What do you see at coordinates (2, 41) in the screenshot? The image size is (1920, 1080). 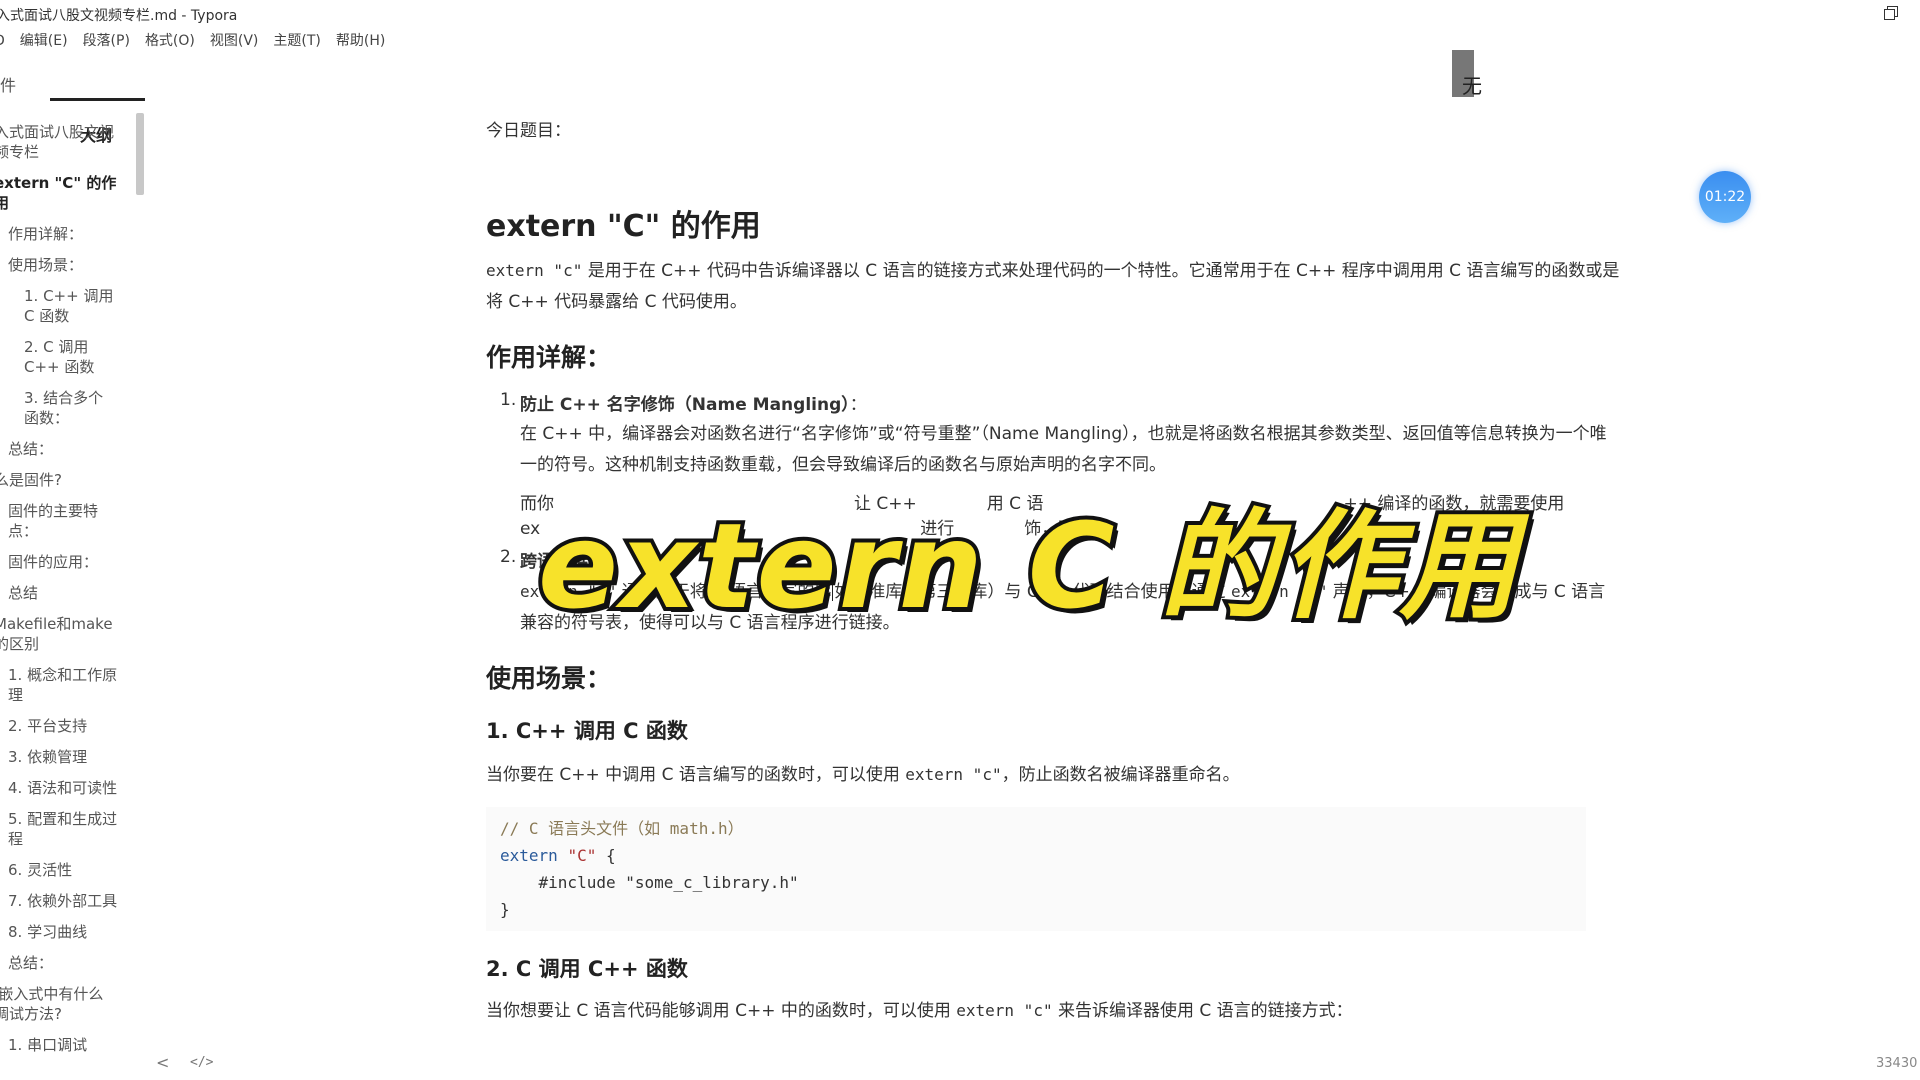 I see `menu-file-fragment: D` at bounding box center [2, 41].